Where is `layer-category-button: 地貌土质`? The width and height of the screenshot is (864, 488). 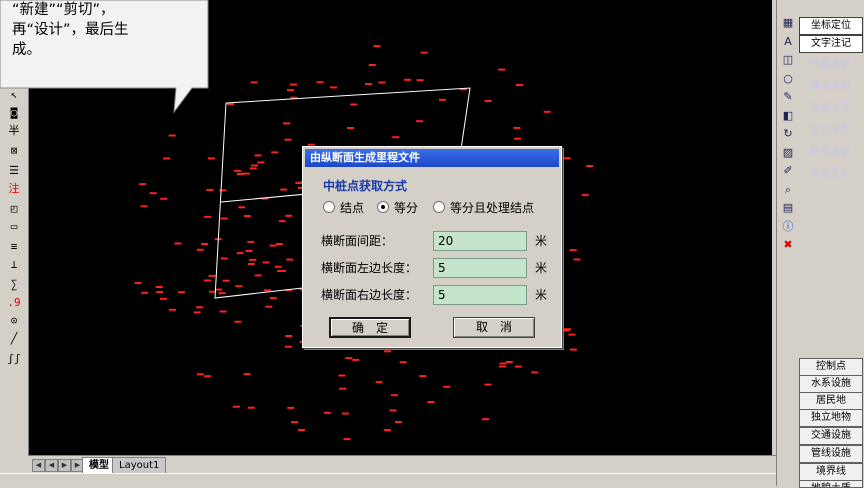 layer-category-button: 地貌土质 is located at coordinates (831, 484).